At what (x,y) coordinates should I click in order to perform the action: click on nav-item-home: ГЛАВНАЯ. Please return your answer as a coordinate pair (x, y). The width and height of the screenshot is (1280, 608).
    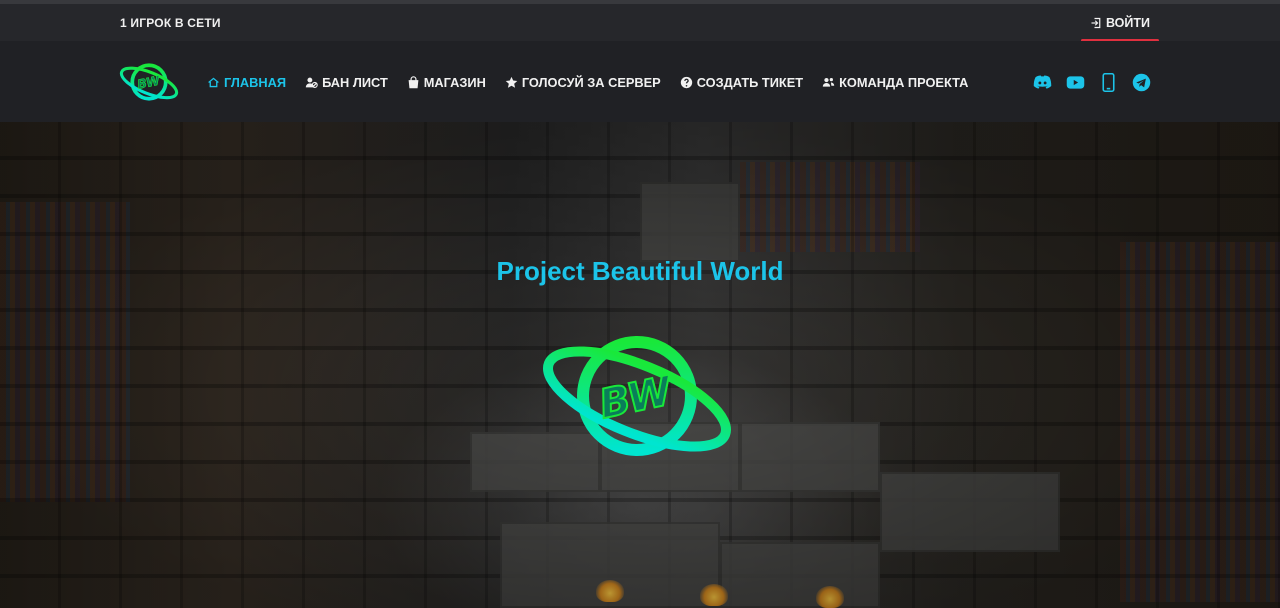
    Looking at the image, I should click on (246, 82).